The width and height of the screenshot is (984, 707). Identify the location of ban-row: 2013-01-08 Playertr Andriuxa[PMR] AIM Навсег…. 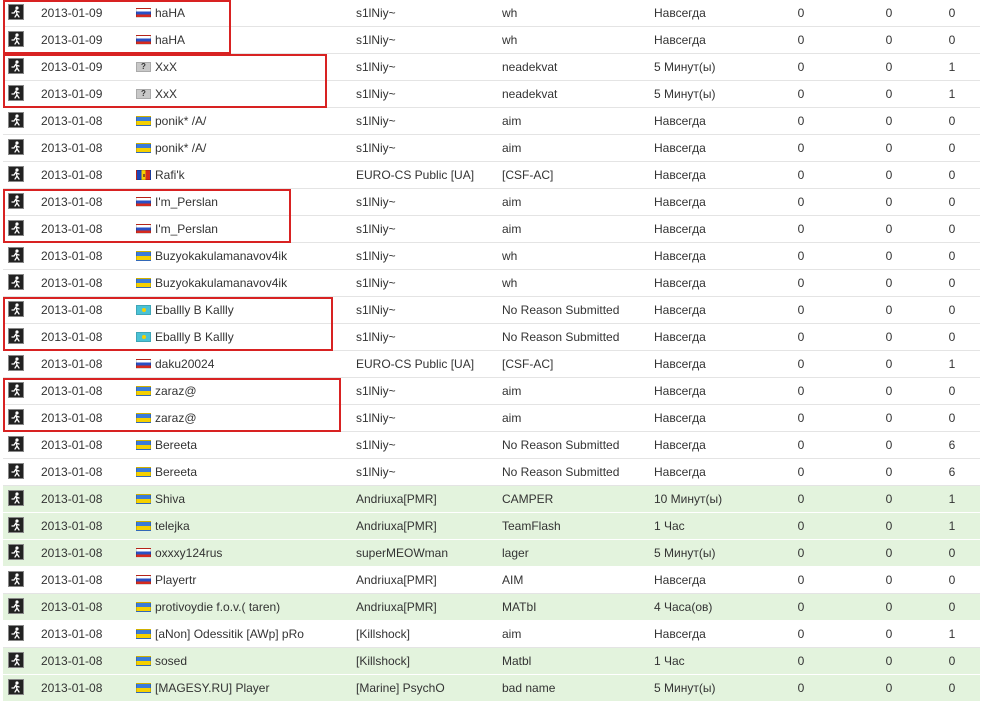
(491, 580).